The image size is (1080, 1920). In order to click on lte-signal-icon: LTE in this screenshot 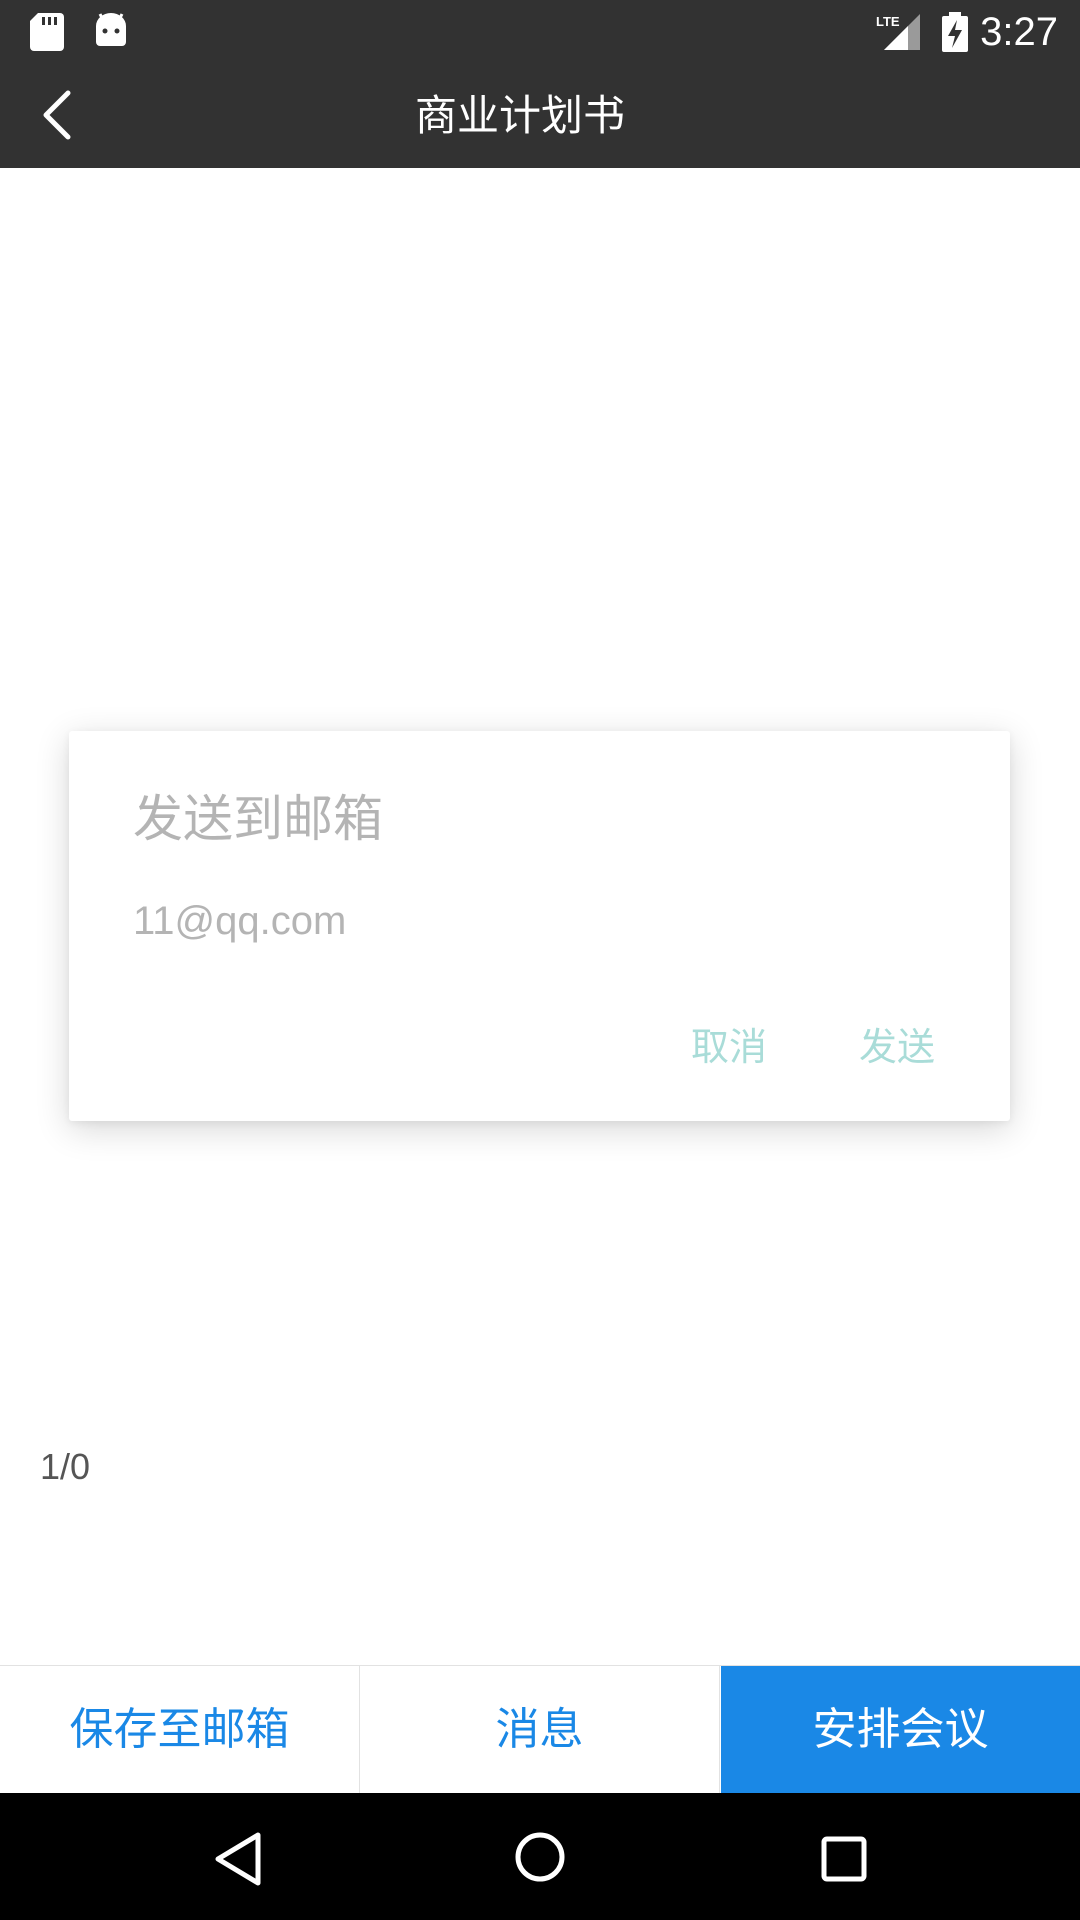, I will do `click(898, 32)`.